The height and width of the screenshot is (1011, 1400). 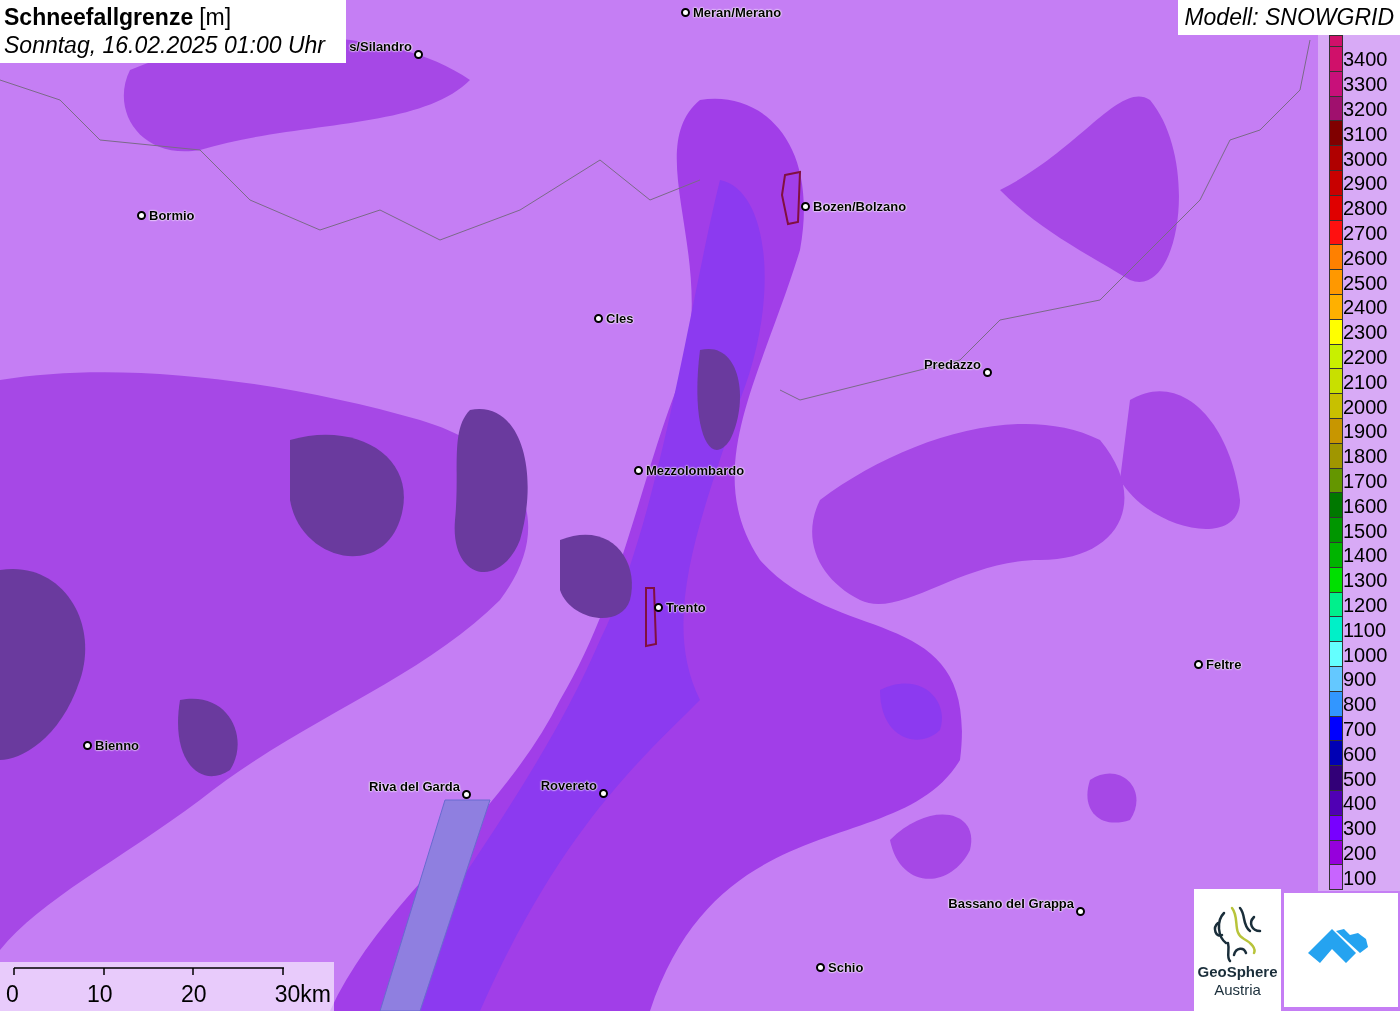 What do you see at coordinates (1336, 41) in the screenshot?
I see `legend-swatch` at bounding box center [1336, 41].